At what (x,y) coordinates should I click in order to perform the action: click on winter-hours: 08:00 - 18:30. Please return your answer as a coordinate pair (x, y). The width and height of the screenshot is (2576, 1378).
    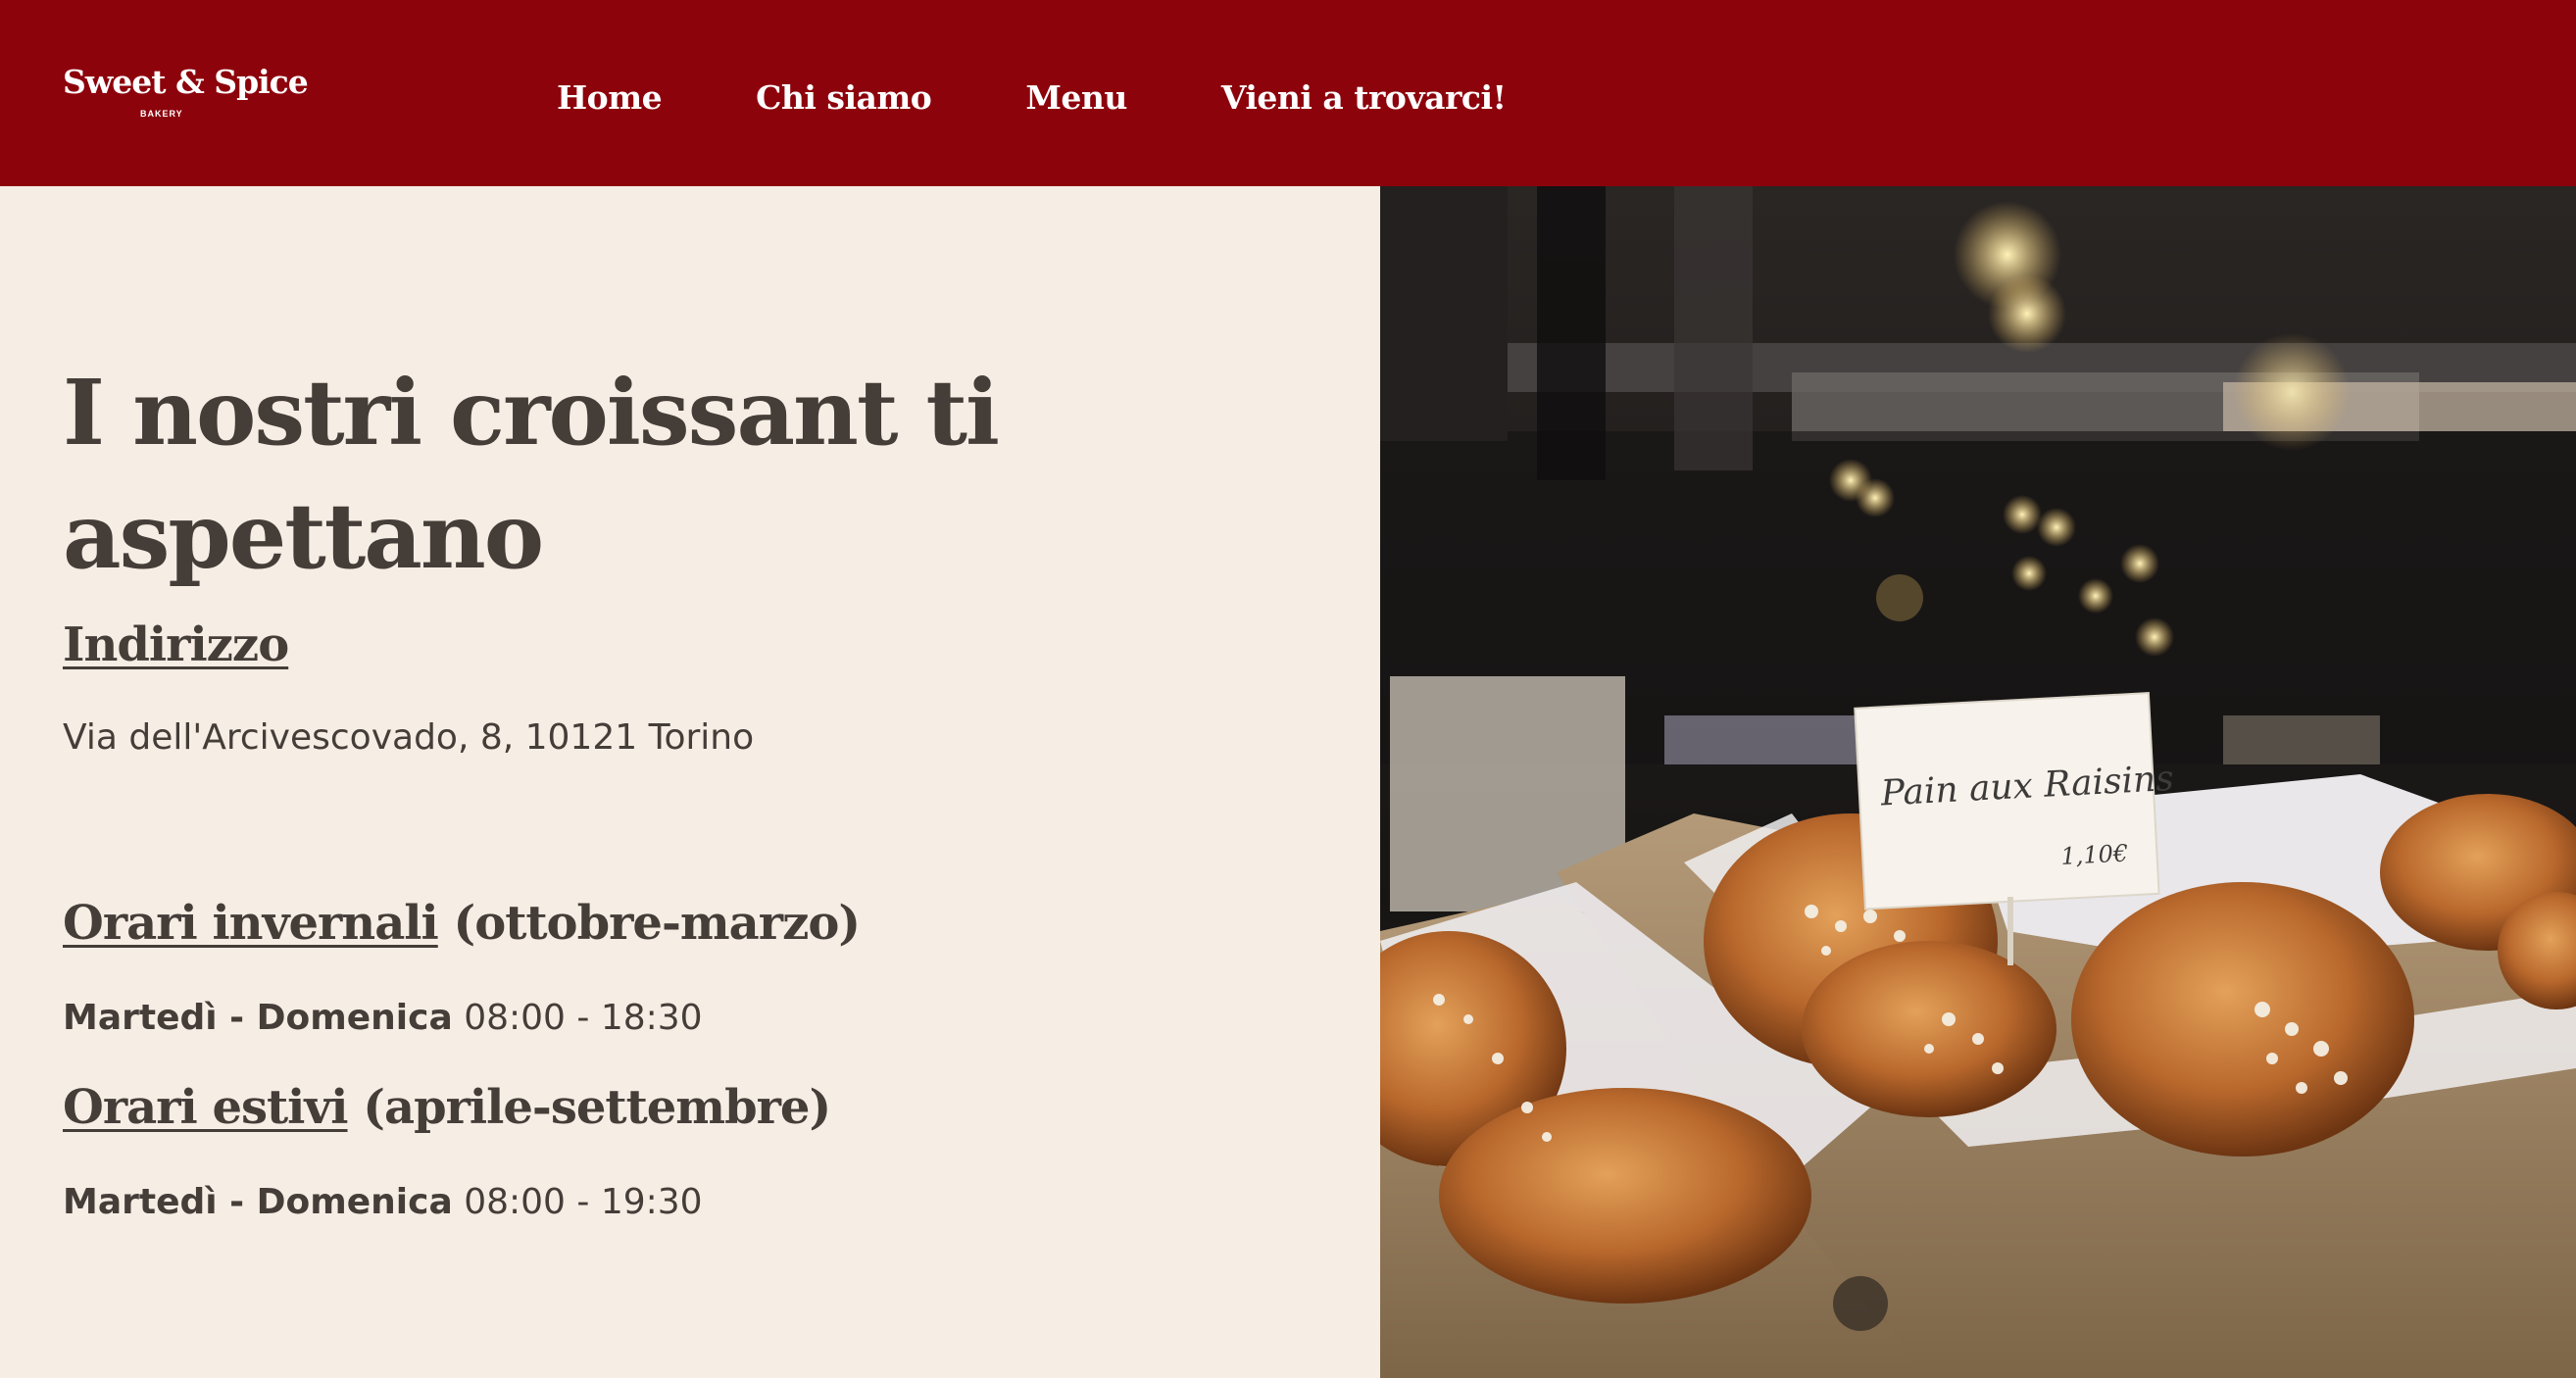
    Looking at the image, I should click on (583, 1018).